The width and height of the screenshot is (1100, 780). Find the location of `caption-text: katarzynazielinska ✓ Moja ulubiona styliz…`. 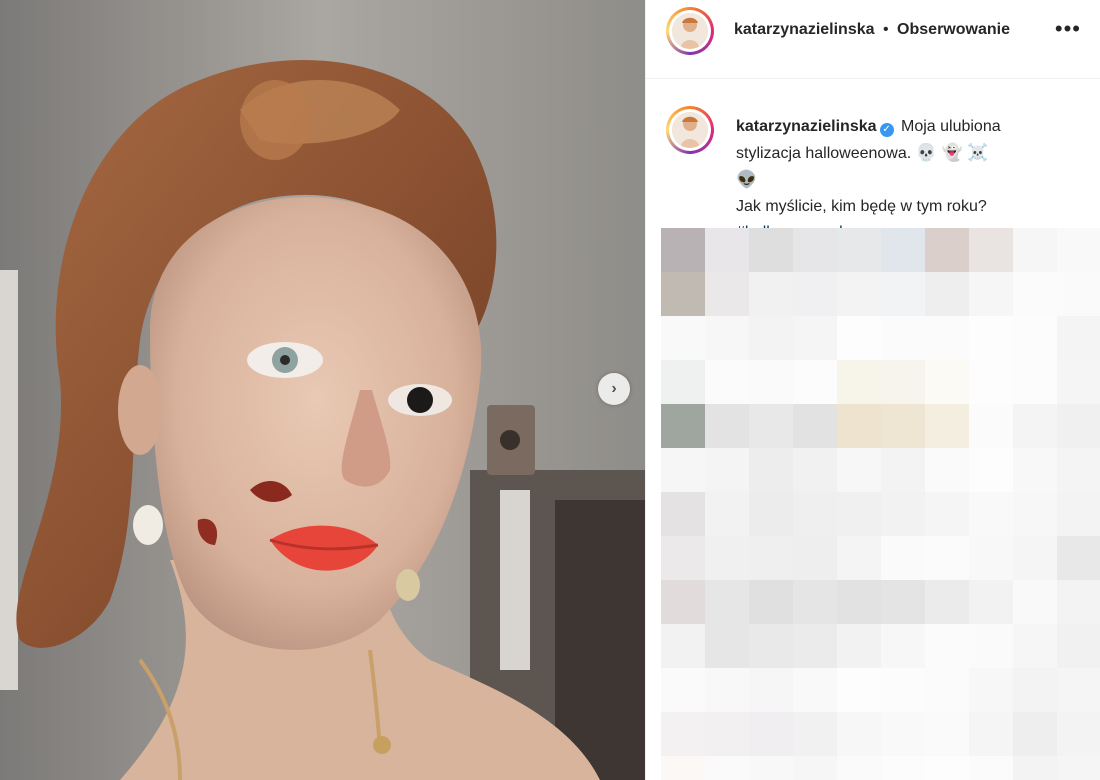

caption-text: katarzynazielinska ✓ Moja ulubiona styliz… is located at coordinates (896, 180).